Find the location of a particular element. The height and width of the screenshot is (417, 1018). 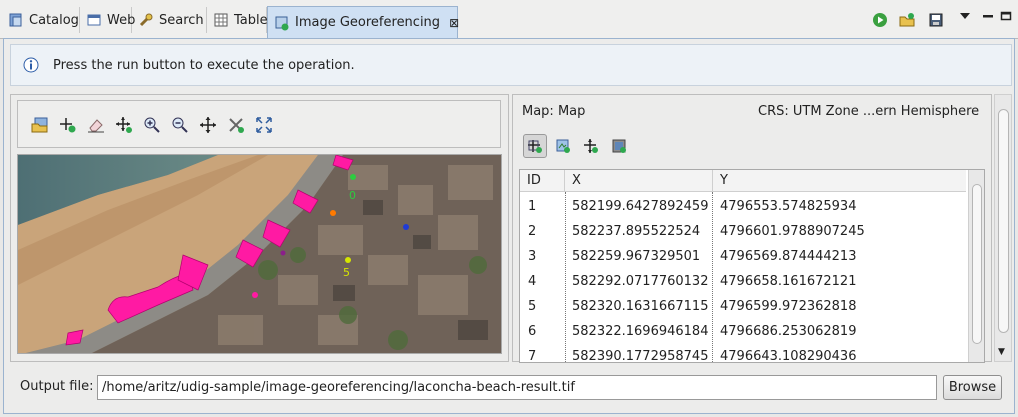

tab-catalog: Catalog is located at coordinates (41, 20).